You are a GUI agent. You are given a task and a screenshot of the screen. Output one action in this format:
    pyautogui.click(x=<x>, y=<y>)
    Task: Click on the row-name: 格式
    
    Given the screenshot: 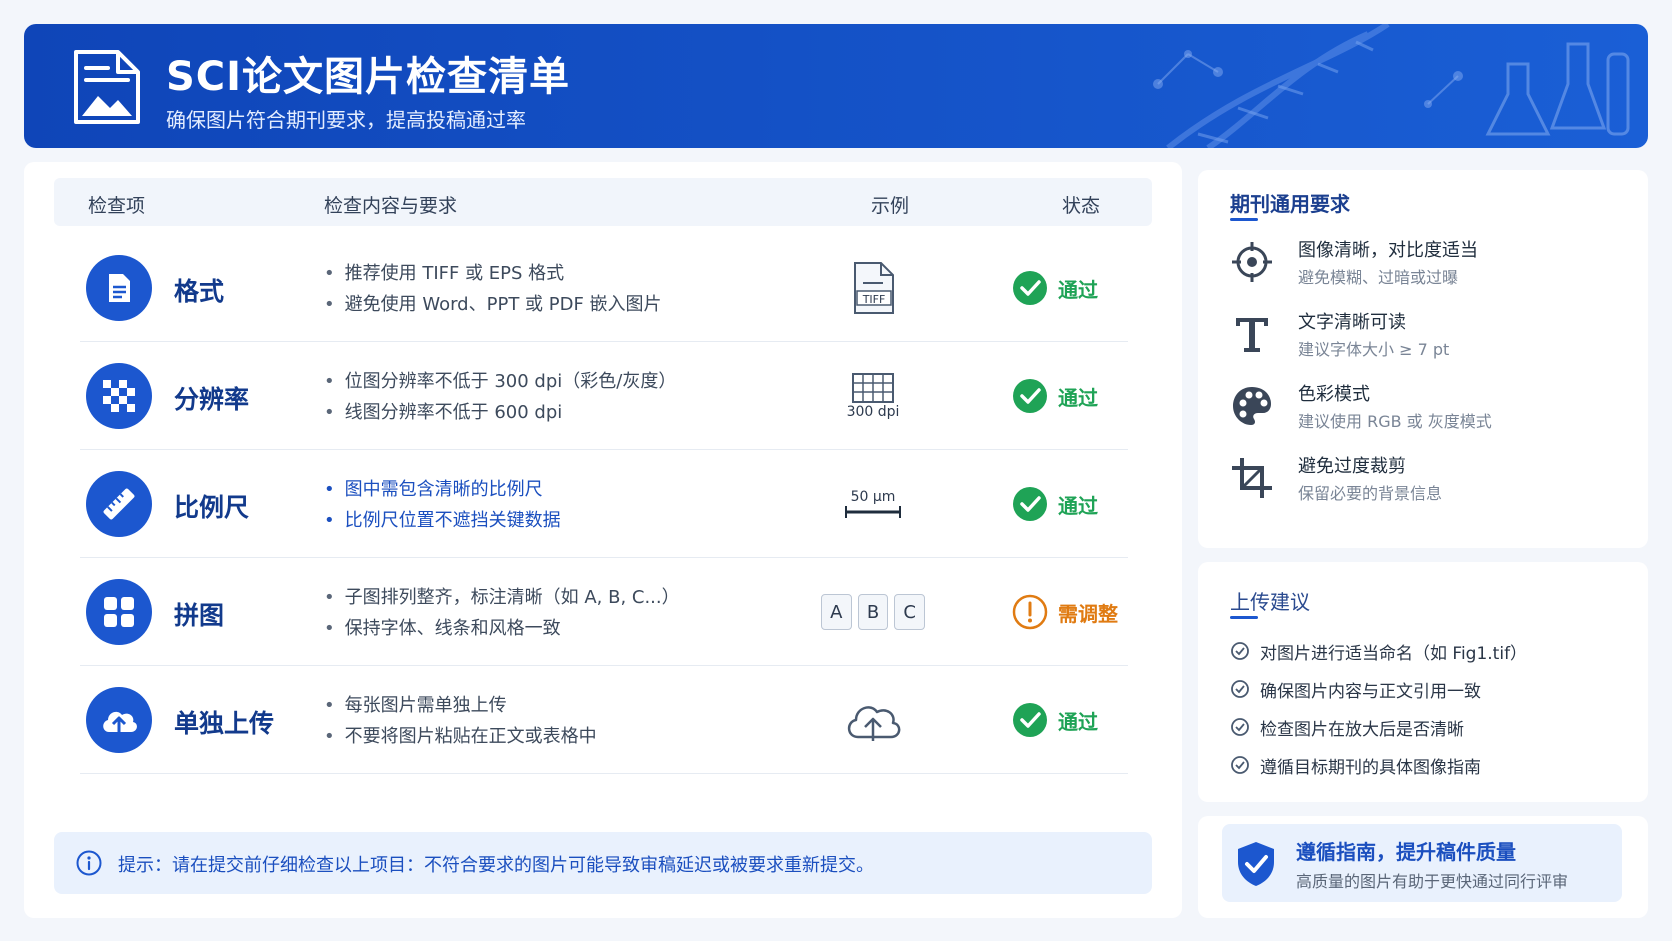 What is the action you would take?
    pyautogui.click(x=199, y=291)
    